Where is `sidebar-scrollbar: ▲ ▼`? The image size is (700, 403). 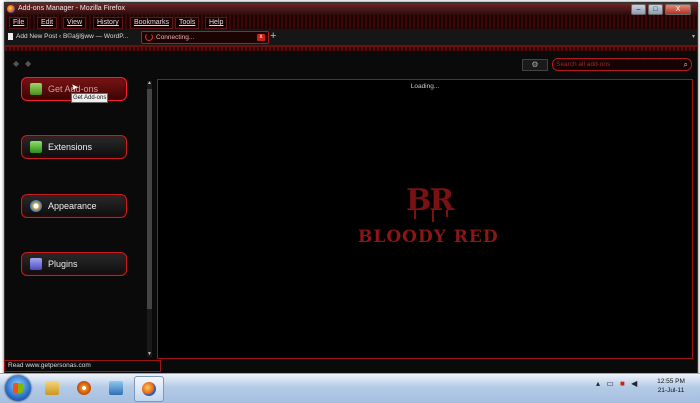
sidebar-scrollbar: ▲ ▼ is located at coordinates (149, 219).